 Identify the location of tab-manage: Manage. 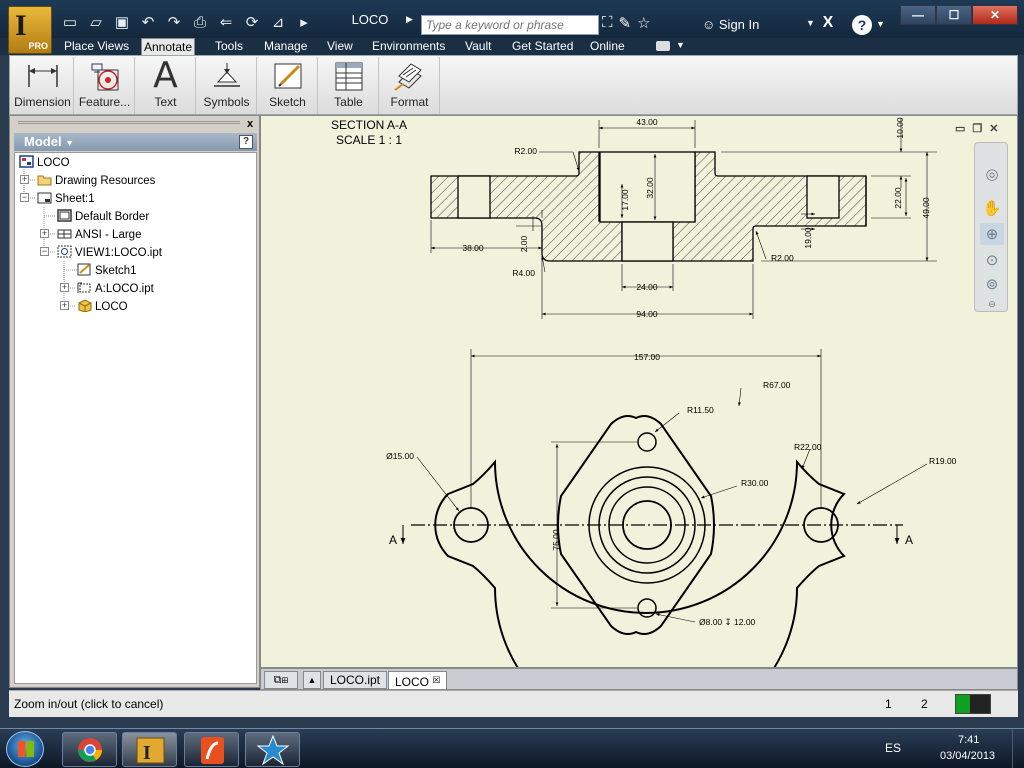
(285, 46).